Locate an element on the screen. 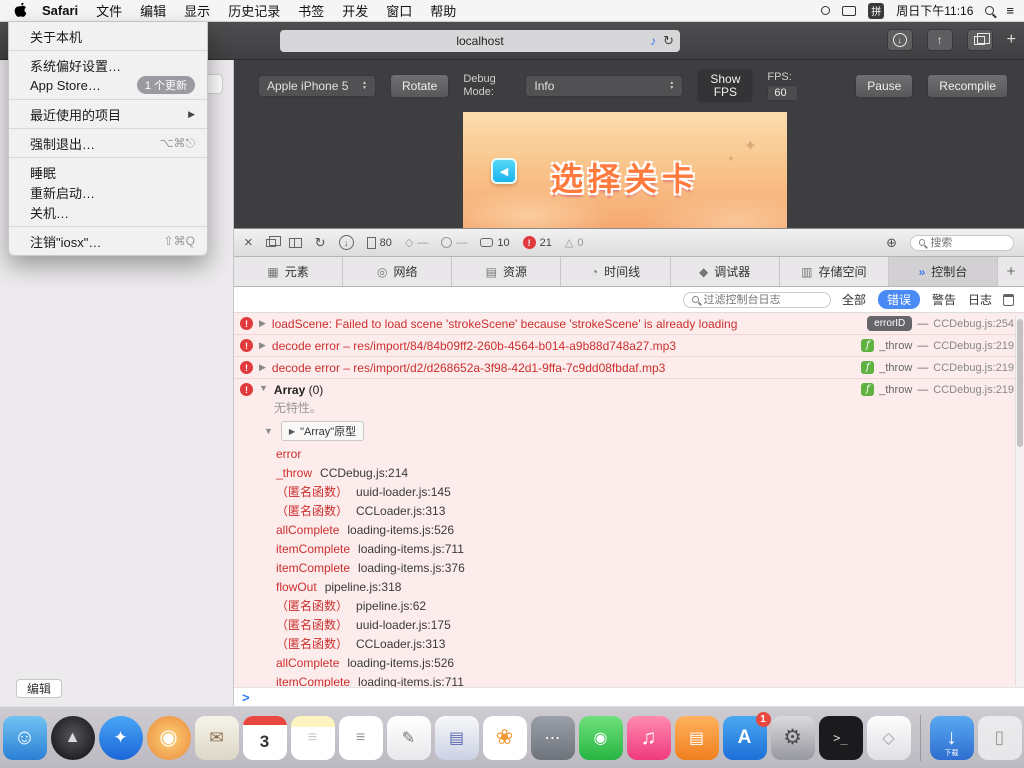 This screenshot has height=768, width=1024. stack-frame: flowOut pipeline.js:318 is located at coordinates (629, 586).